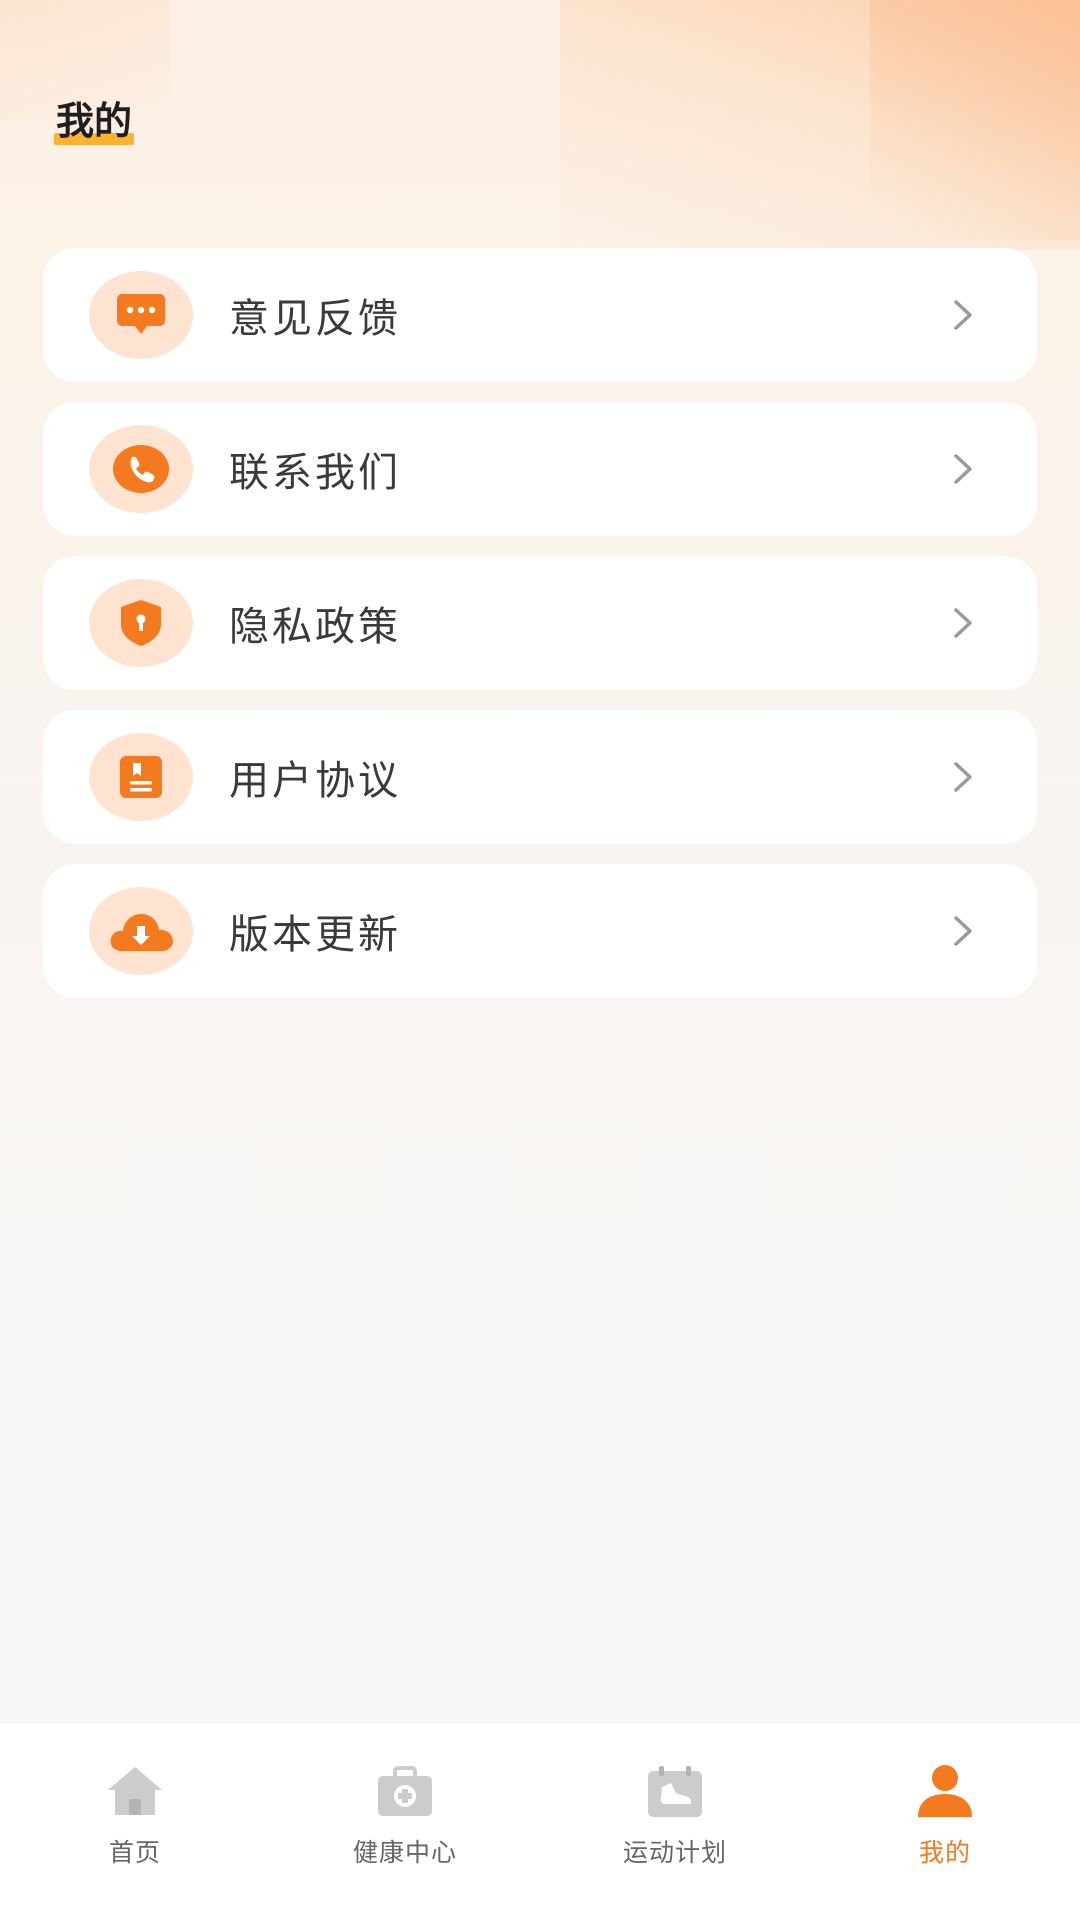  What do you see at coordinates (135, 1821) in the screenshot?
I see `tab-home: 首页` at bounding box center [135, 1821].